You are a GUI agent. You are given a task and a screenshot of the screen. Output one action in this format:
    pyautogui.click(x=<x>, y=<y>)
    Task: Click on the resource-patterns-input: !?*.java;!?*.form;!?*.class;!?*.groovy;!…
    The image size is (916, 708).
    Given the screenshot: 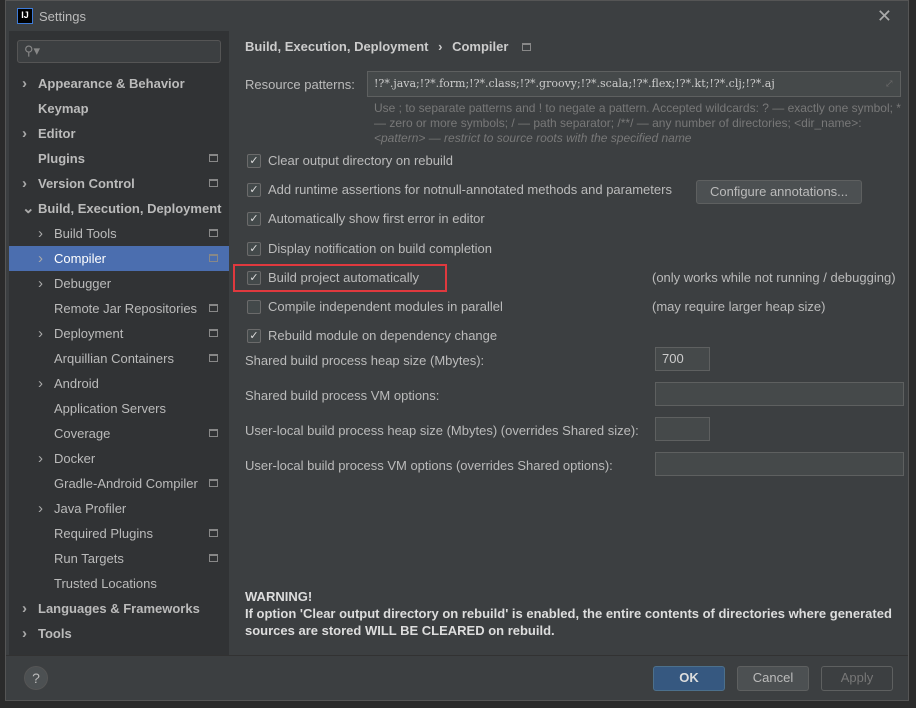 What is the action you would take?
    pyautogui.click(x=634, y=84)
    